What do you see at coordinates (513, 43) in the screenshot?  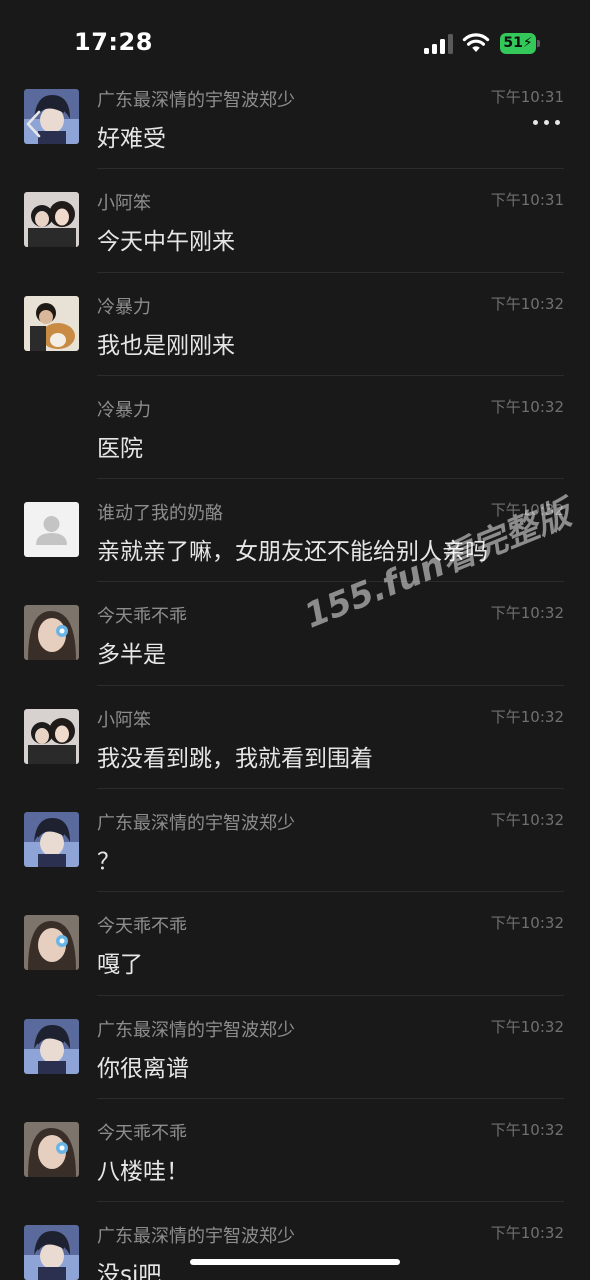 I see `battery-level: 51` at bounding box center [513, 43].